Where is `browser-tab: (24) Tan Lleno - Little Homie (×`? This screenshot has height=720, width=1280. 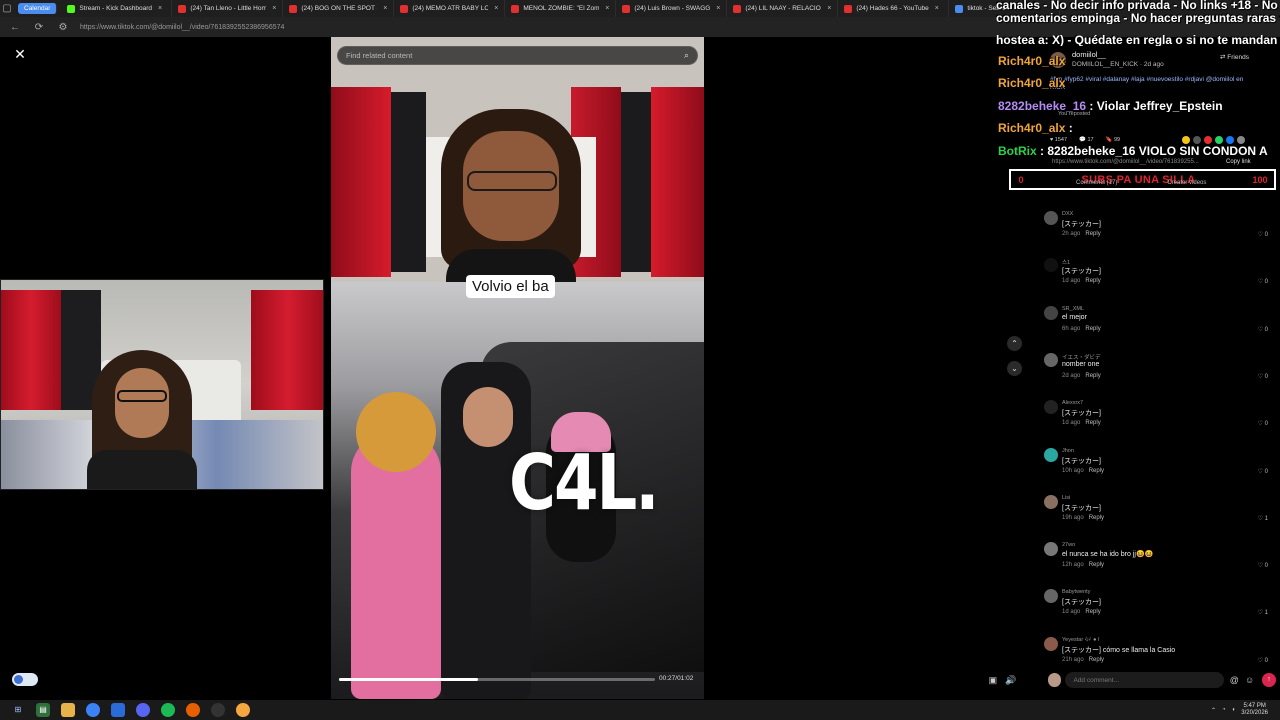 browser-tab: (24) Tan Lleno - Little Homie (× is located at coordinates (228, 8).